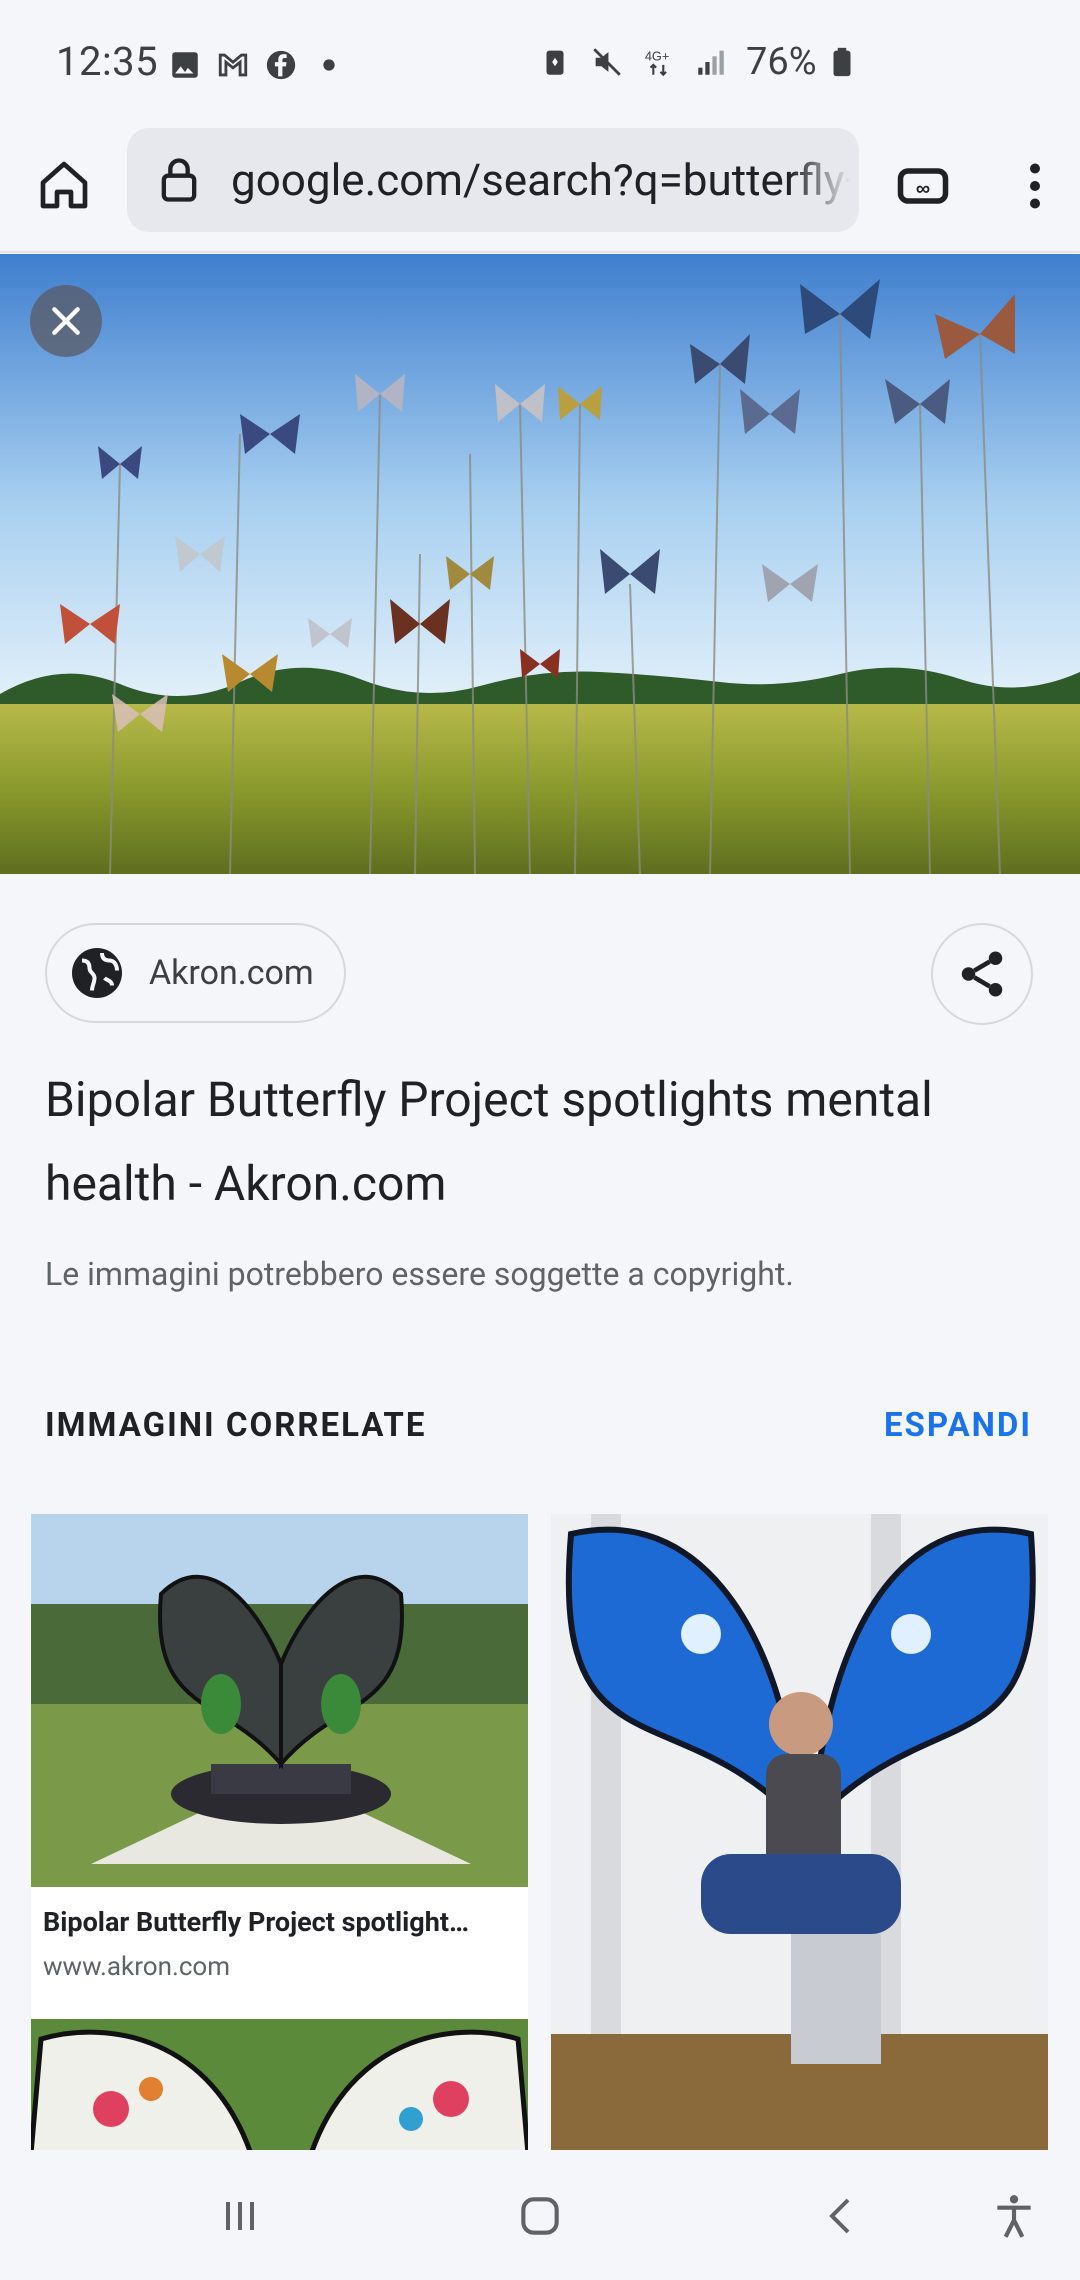 The height and width of the screenshot is (2280, 1080). What do you see at coordinates (711, 62) in the screenshot?
I see `signal-icon` at bounding box center [711, 62].